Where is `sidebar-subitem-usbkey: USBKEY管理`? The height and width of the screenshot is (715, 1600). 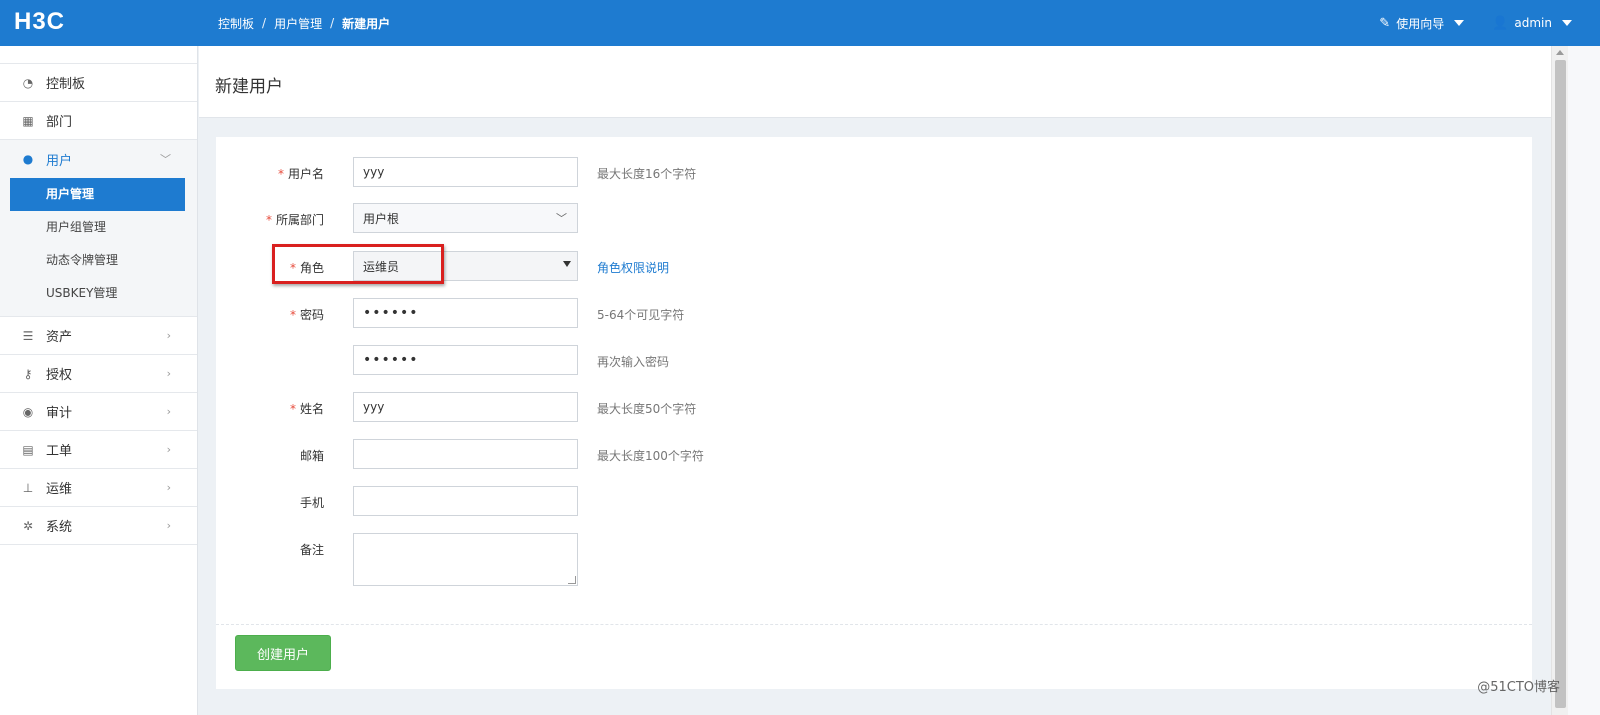 sidebar-subitem-usbkey: USBKEY管理 is located at coordinates (98, 293).